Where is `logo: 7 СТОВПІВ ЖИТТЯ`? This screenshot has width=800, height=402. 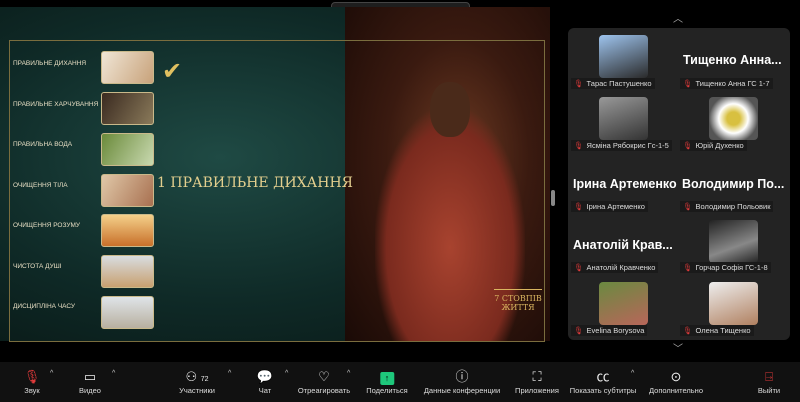 logo: 7 СТОВПІВ ЖИТТЯ is located at coordinates (518, 311).